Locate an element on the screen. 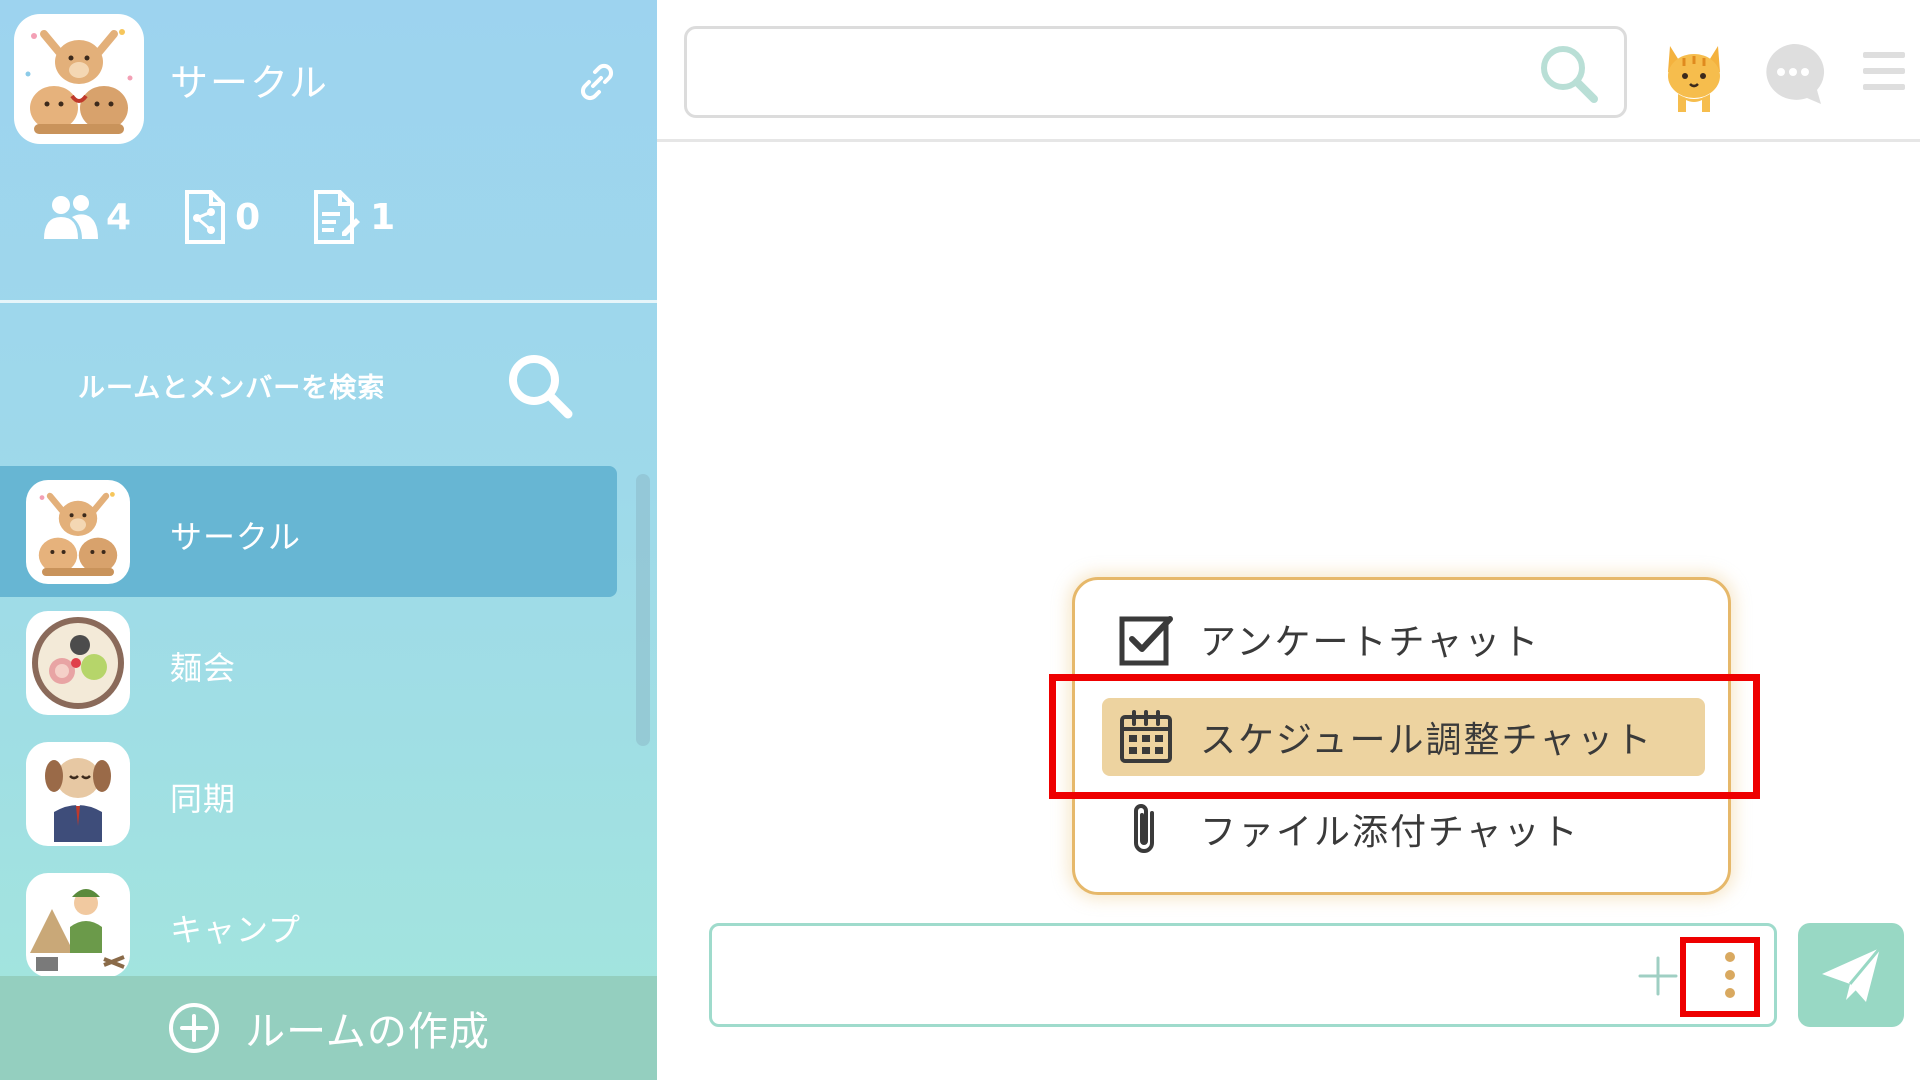 The height and width of the screenshot is (1080, 1920). room-list-scrollbar is located at coordinates (643, 610).